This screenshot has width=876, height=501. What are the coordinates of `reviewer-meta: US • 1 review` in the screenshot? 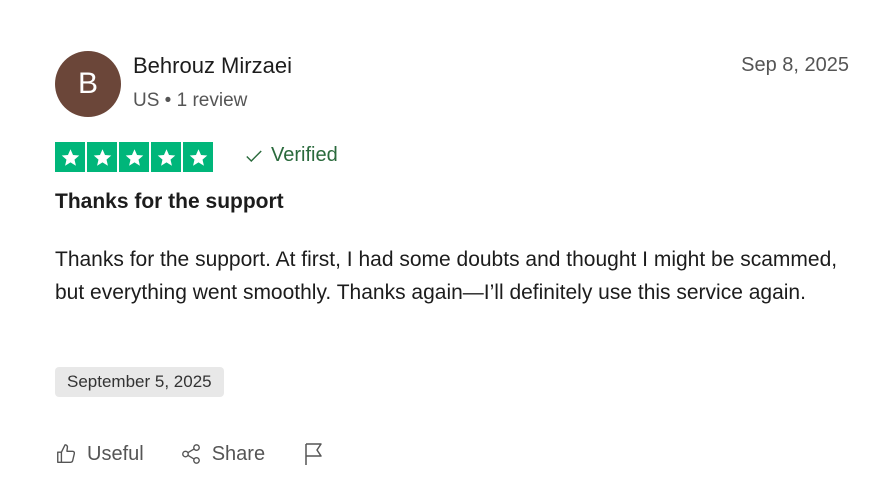 It's located at (190, 100).